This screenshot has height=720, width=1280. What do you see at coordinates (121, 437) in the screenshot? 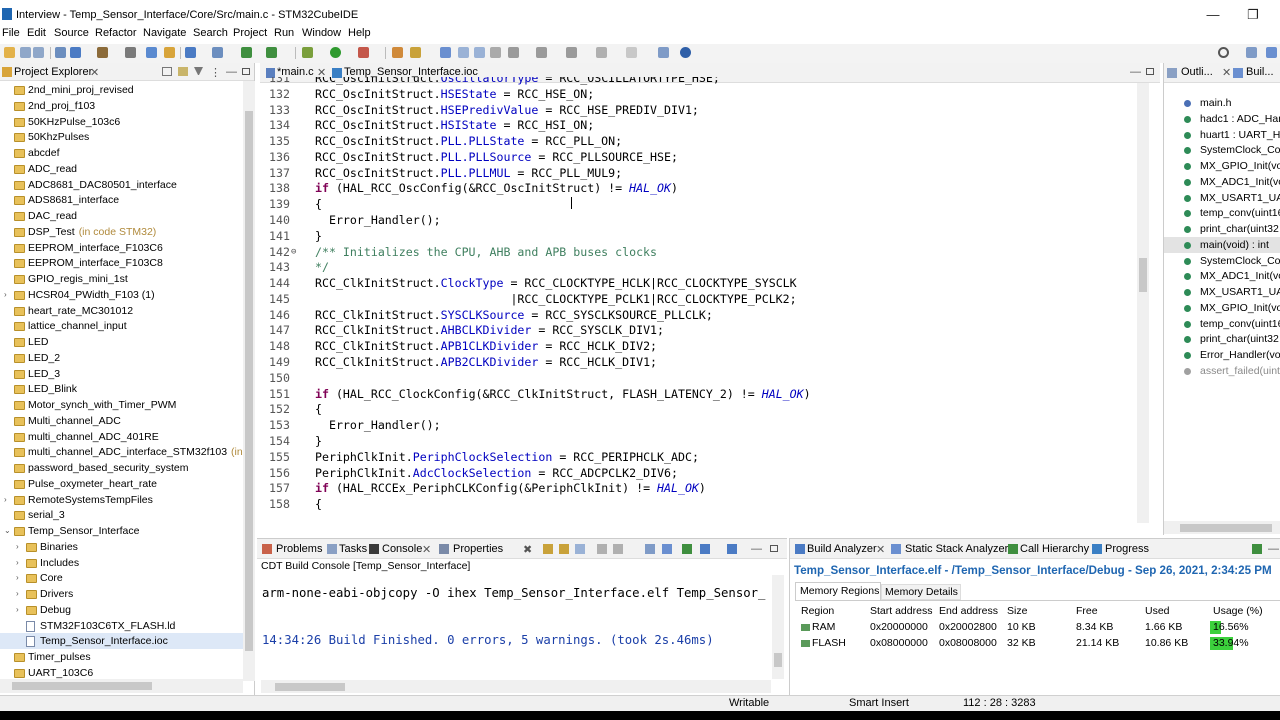
I see `tree-item: multi_channel_ADC_401RE` at bounding box center [121, 437].